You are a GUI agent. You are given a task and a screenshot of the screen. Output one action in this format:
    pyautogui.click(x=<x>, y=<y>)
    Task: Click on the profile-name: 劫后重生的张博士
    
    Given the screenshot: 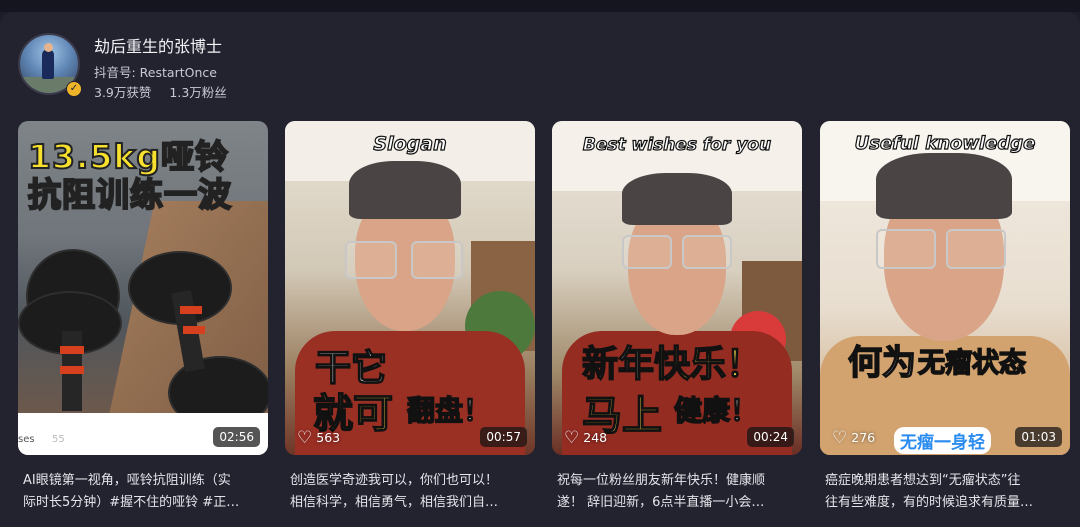 What is the action you would take?
    pyautogui.click(x=158, y=45)
    